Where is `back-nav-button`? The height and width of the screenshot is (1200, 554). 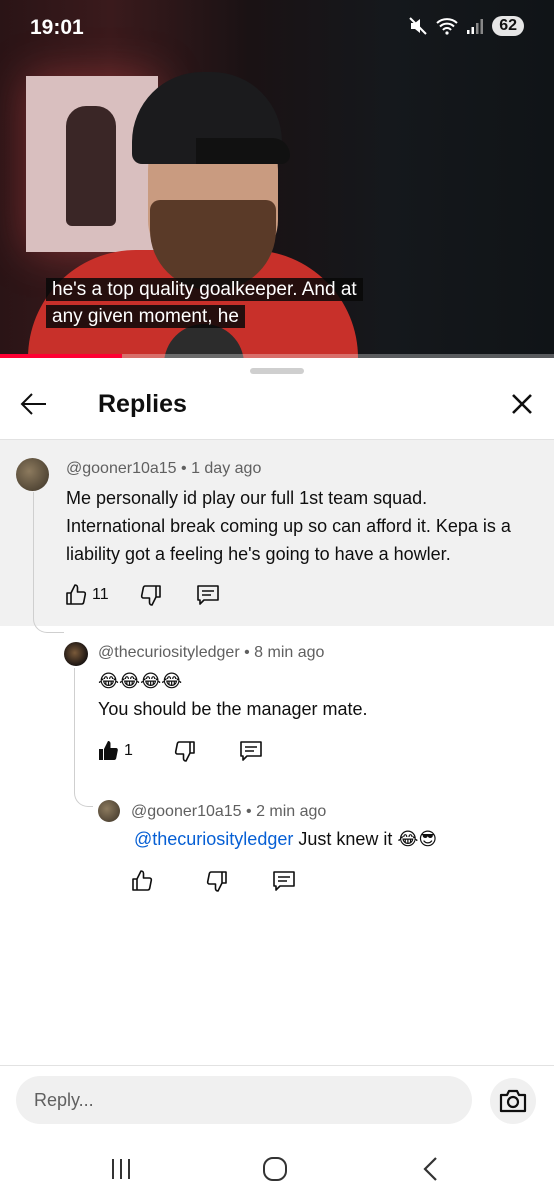
back-nav-button is located at coordinates (431, 1169).